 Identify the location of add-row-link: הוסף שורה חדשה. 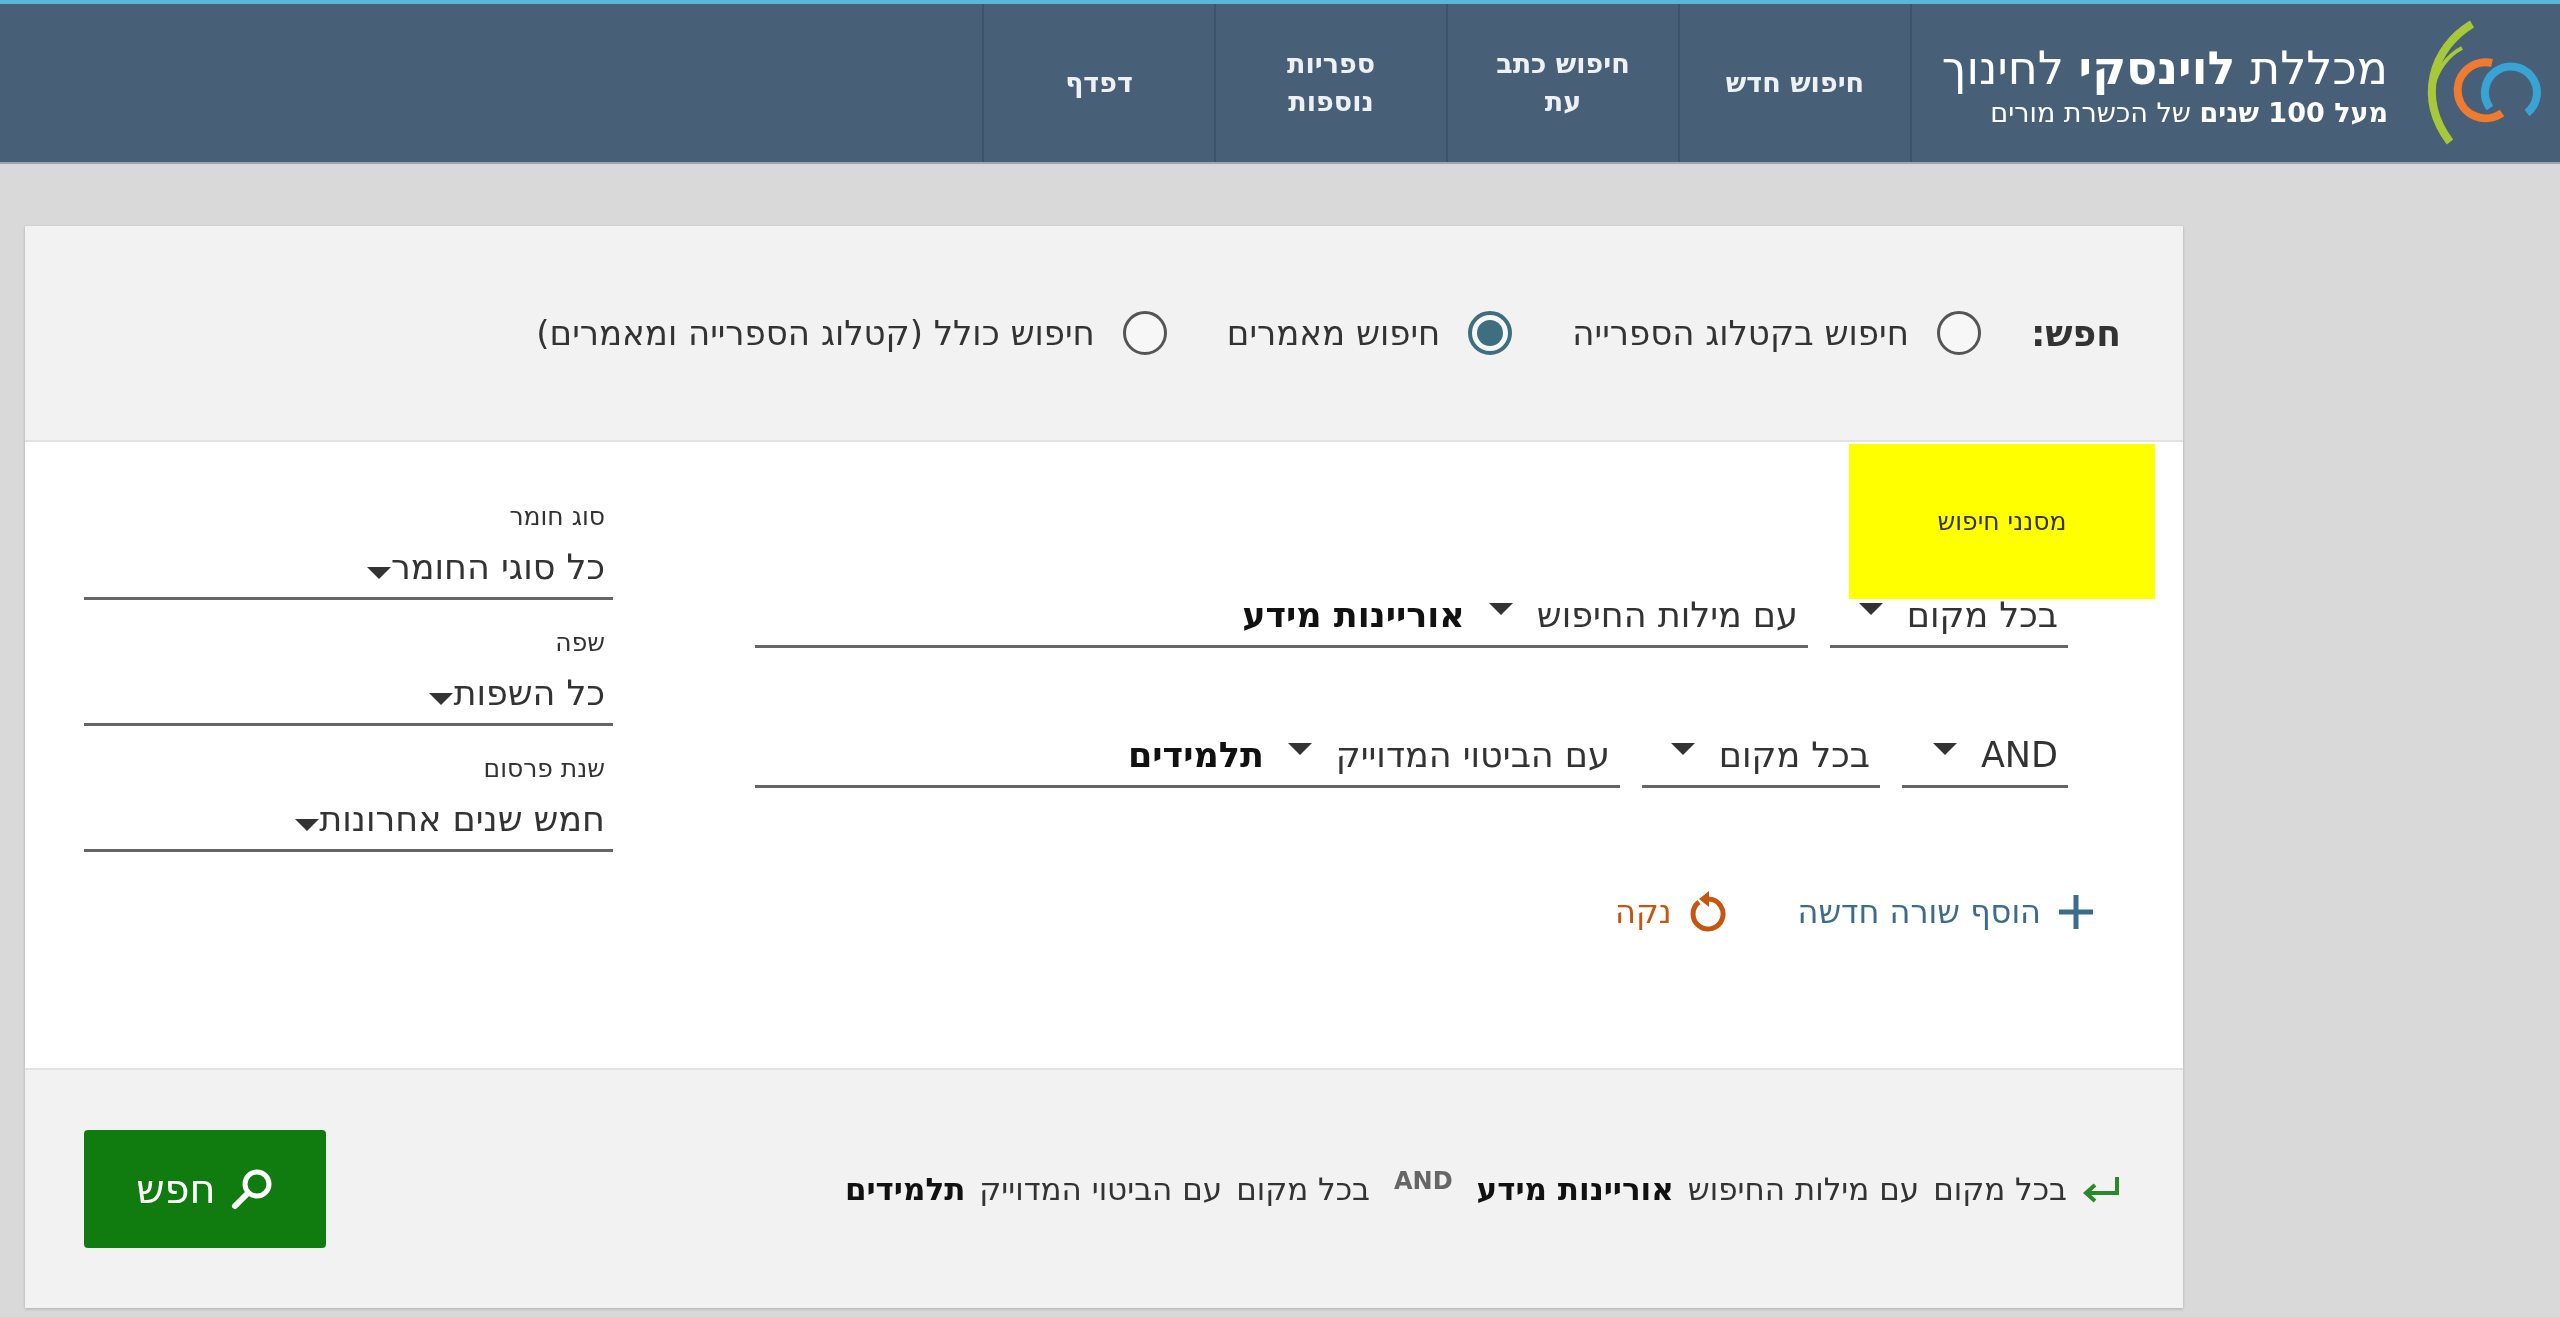
(1946, 912).